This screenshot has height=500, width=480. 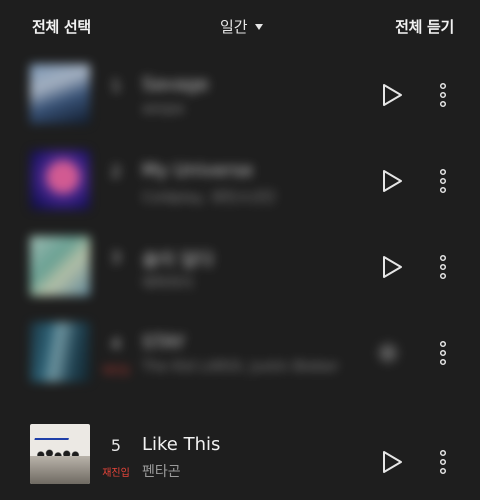 I want to click on track-rank: 4, so click(x=116, y=343).